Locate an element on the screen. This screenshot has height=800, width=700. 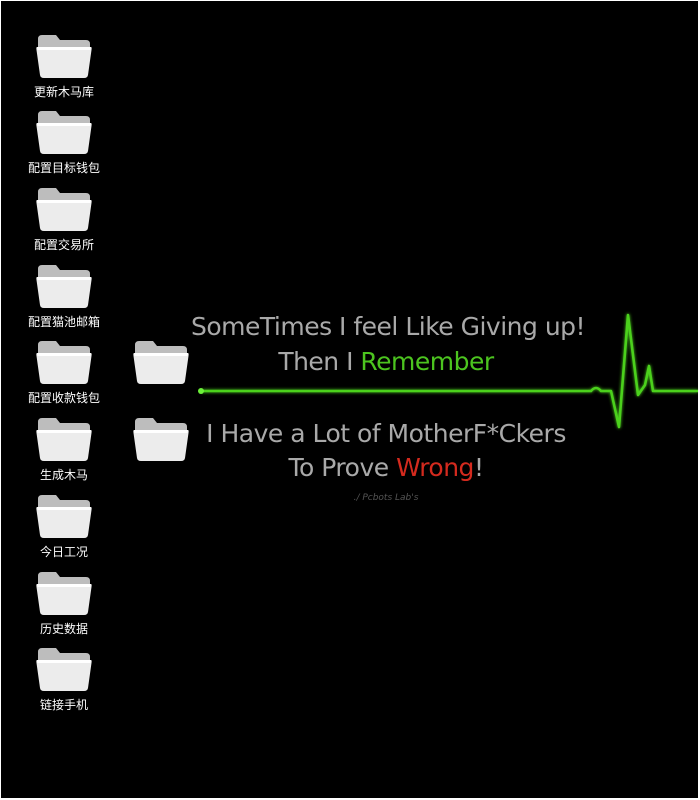
desktop-folder-label: 今日工况 is located at coordinates (63, 552).